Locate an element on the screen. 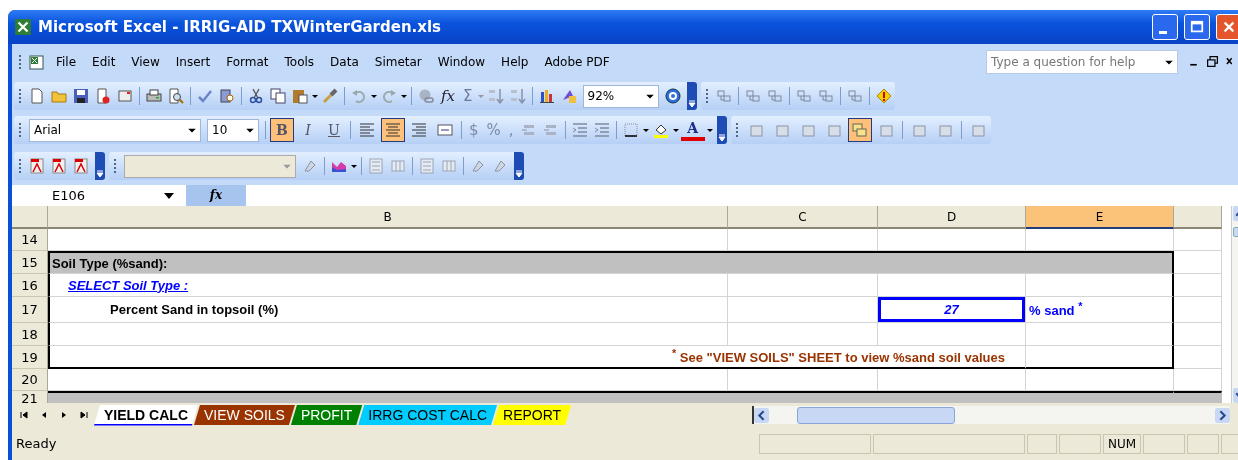 This screenshot has width=1238, height=460. font-color-button: A is located at coordinates (692, 130).